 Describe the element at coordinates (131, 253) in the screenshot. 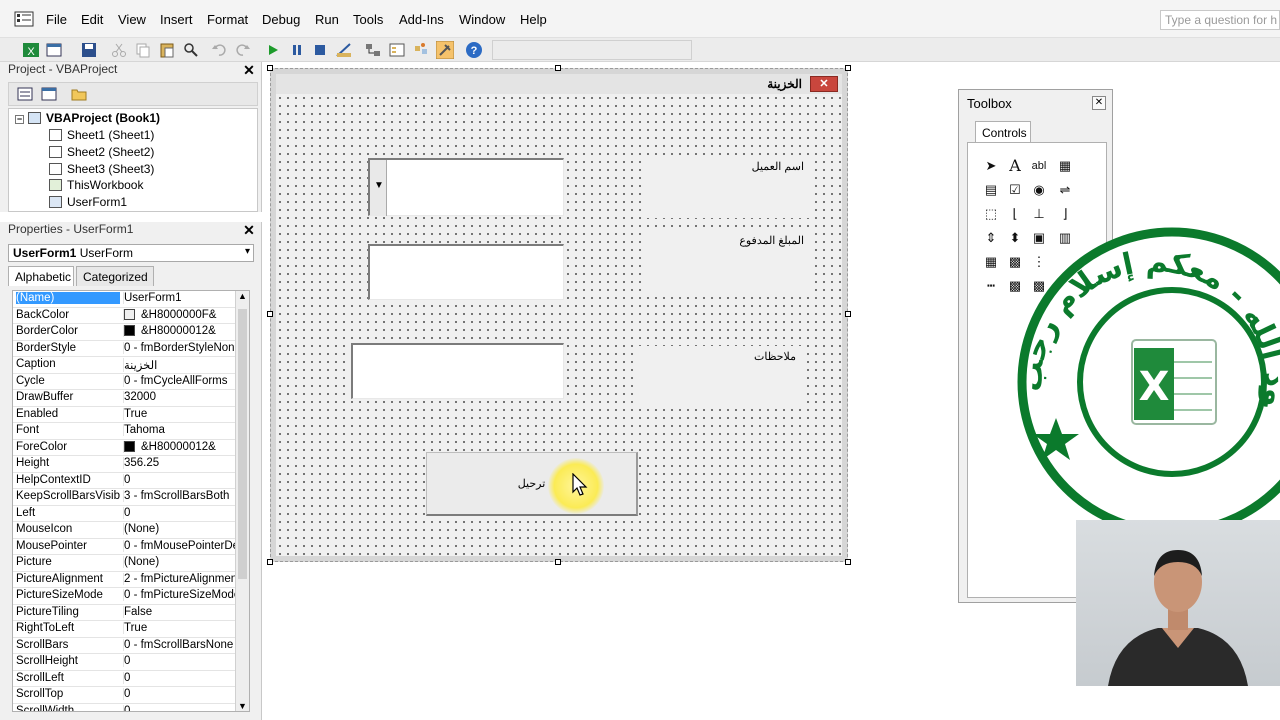

I see `object-selector-dropdown: UserForm1 UserForm ▾` at that location.